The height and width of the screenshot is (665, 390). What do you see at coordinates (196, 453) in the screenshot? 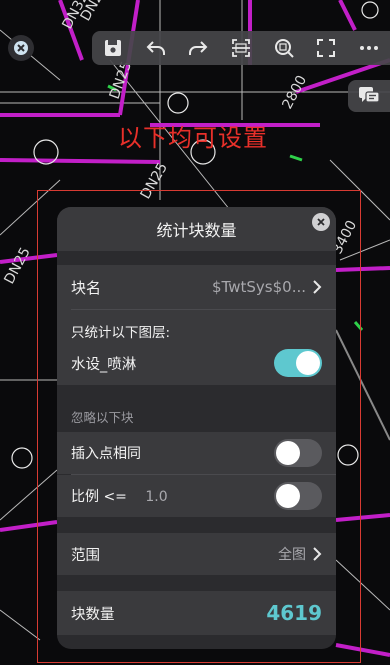
I see `same-insert-row: 插入点相同` at bounding box center [196, 453].